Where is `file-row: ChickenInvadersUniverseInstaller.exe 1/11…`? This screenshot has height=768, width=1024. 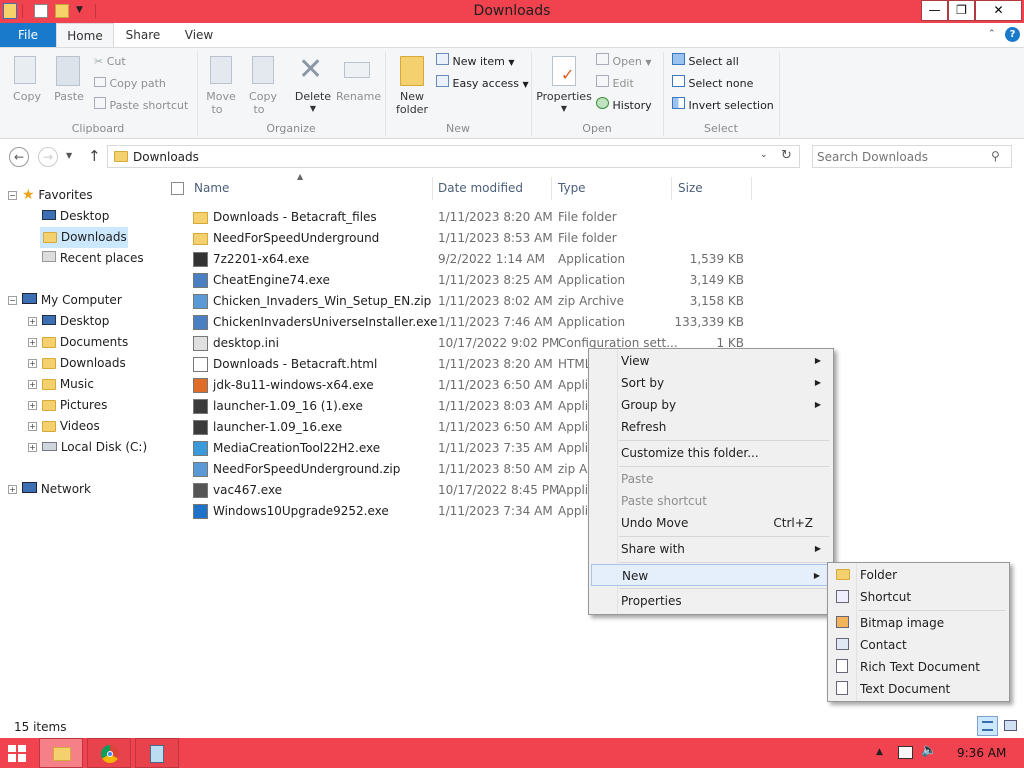 file-row: ChickenInvadersUniverseInstaller.exe 1/11… is located at coordinates (470, 322).